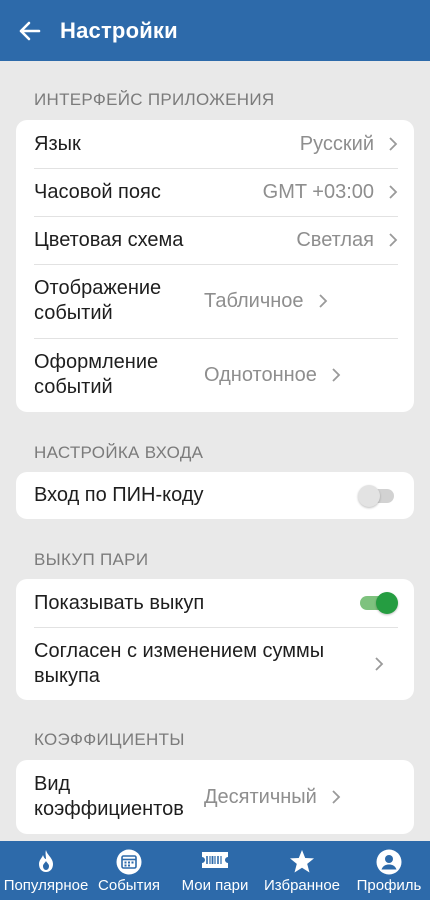 Image resolution: width=430 pixels, height=900 pixels. I want to click on nav-popular: Популярное, so click(46, 870).